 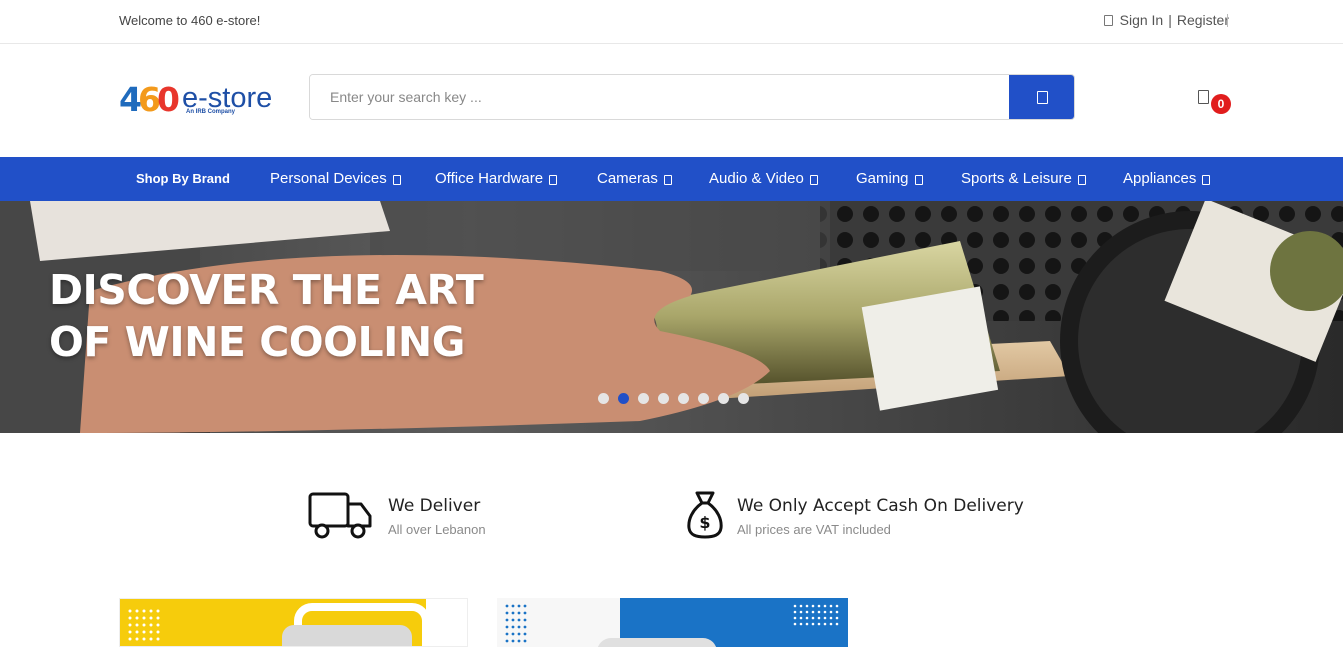 I want to click on feature-title: We Only Accept Cash On Delivery, so click(x=880, y=506).